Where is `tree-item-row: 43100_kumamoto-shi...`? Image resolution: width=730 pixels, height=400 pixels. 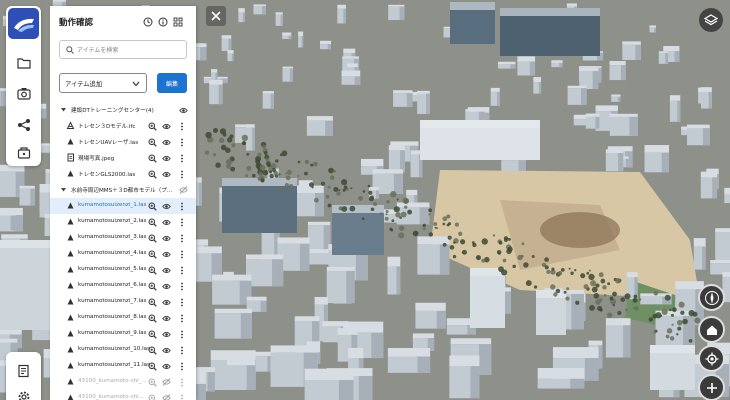 tree-item-row: 43100_kumamoto-shi... is located at coordinates (123, 395).